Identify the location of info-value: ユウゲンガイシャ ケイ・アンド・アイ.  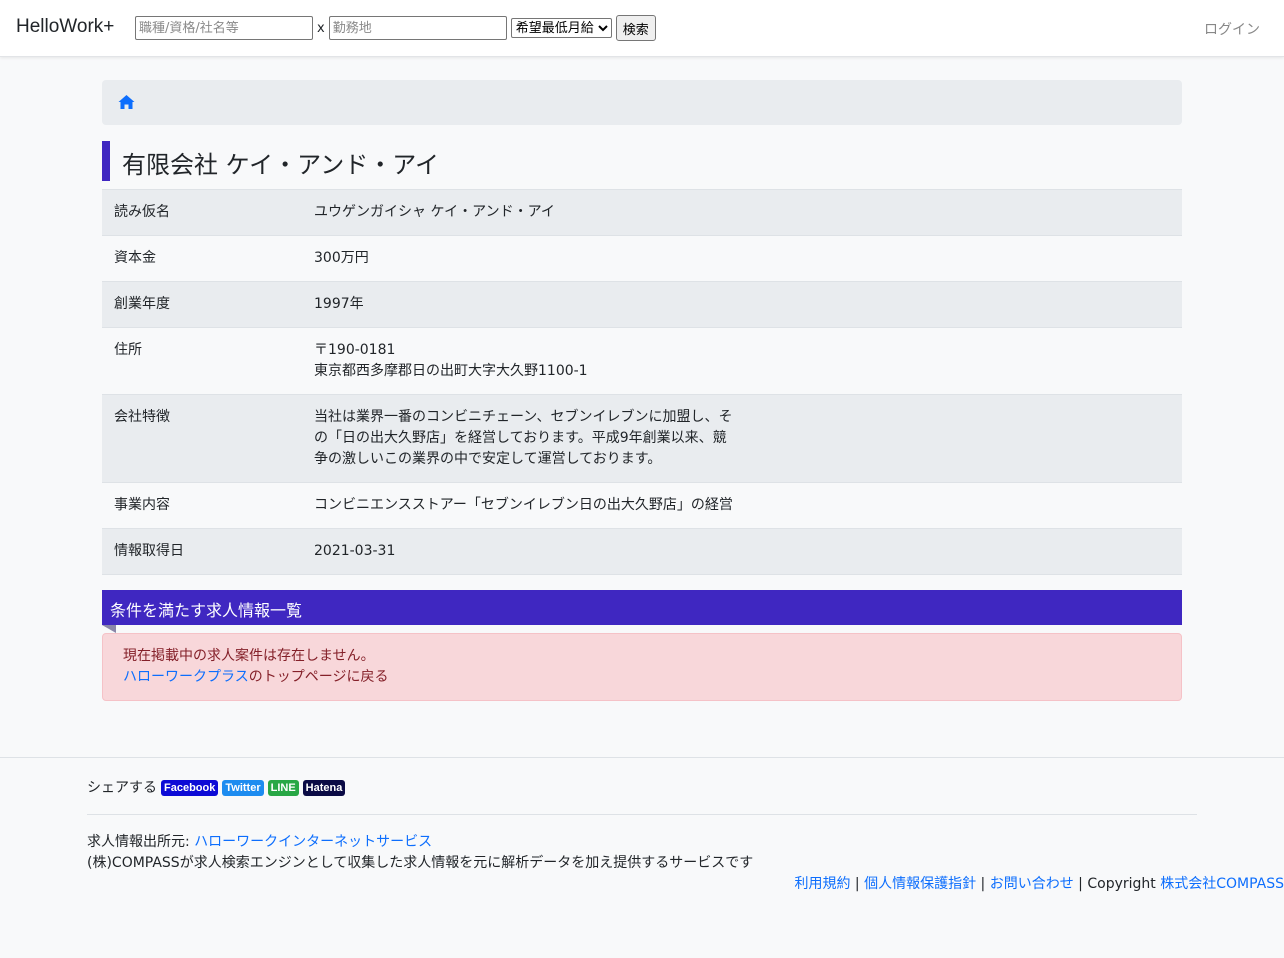
(742, 213).